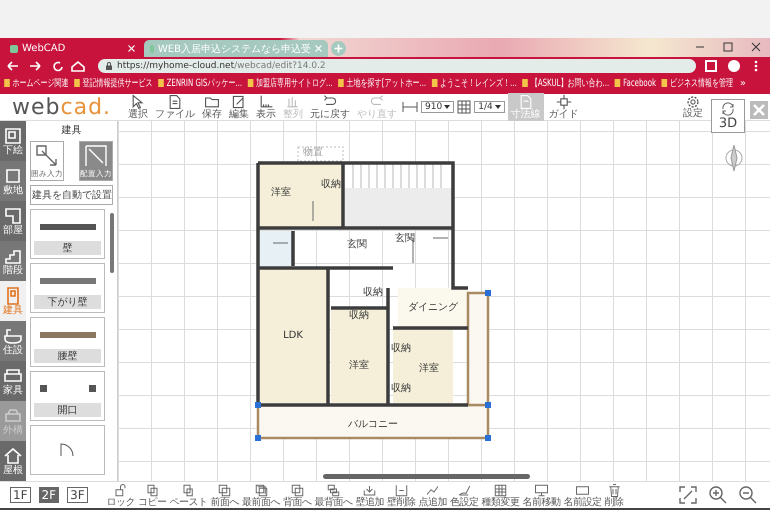 The image size is (770, 510). What do you see at coordinates (67, 248) in the screenshot?
I see `item-label: 壁` at bounding box center [67, 248].